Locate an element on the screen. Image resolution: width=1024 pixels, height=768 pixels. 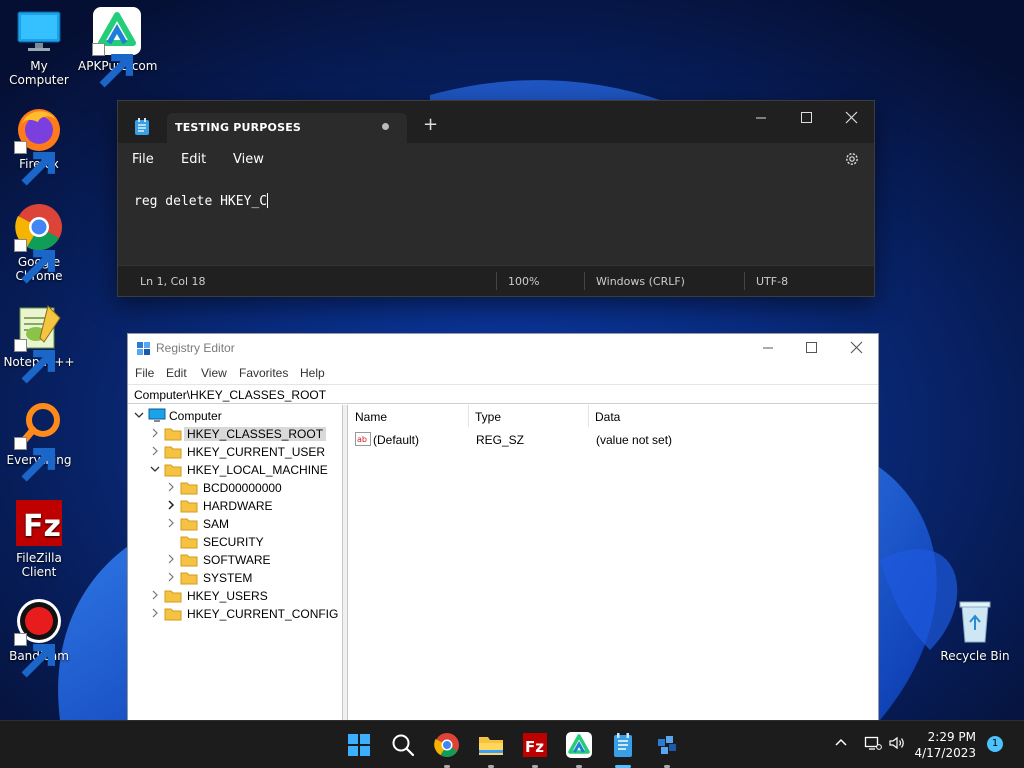
tree-node-hardware: HARDWARE is located at coordinates (253, 506).